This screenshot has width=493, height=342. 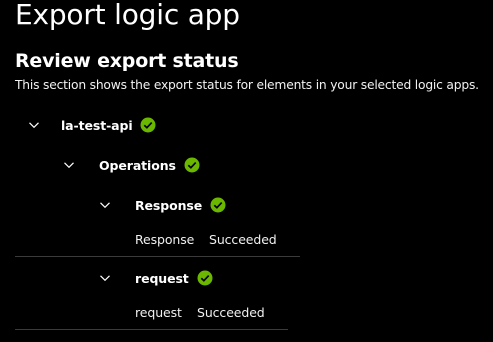 I want to click on tree-node-operations: Operations, so click(x=131, y=165).